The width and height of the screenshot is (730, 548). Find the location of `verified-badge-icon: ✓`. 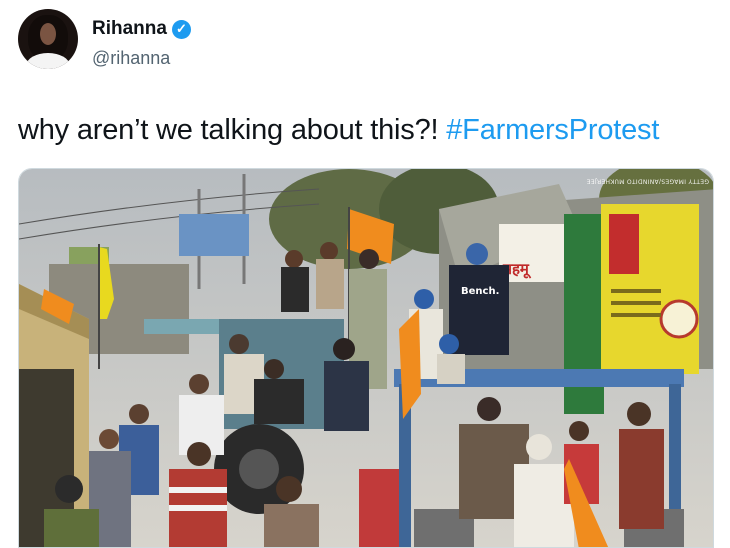

verified-badge-icon: ✓ is located at coordinates (181, 29).